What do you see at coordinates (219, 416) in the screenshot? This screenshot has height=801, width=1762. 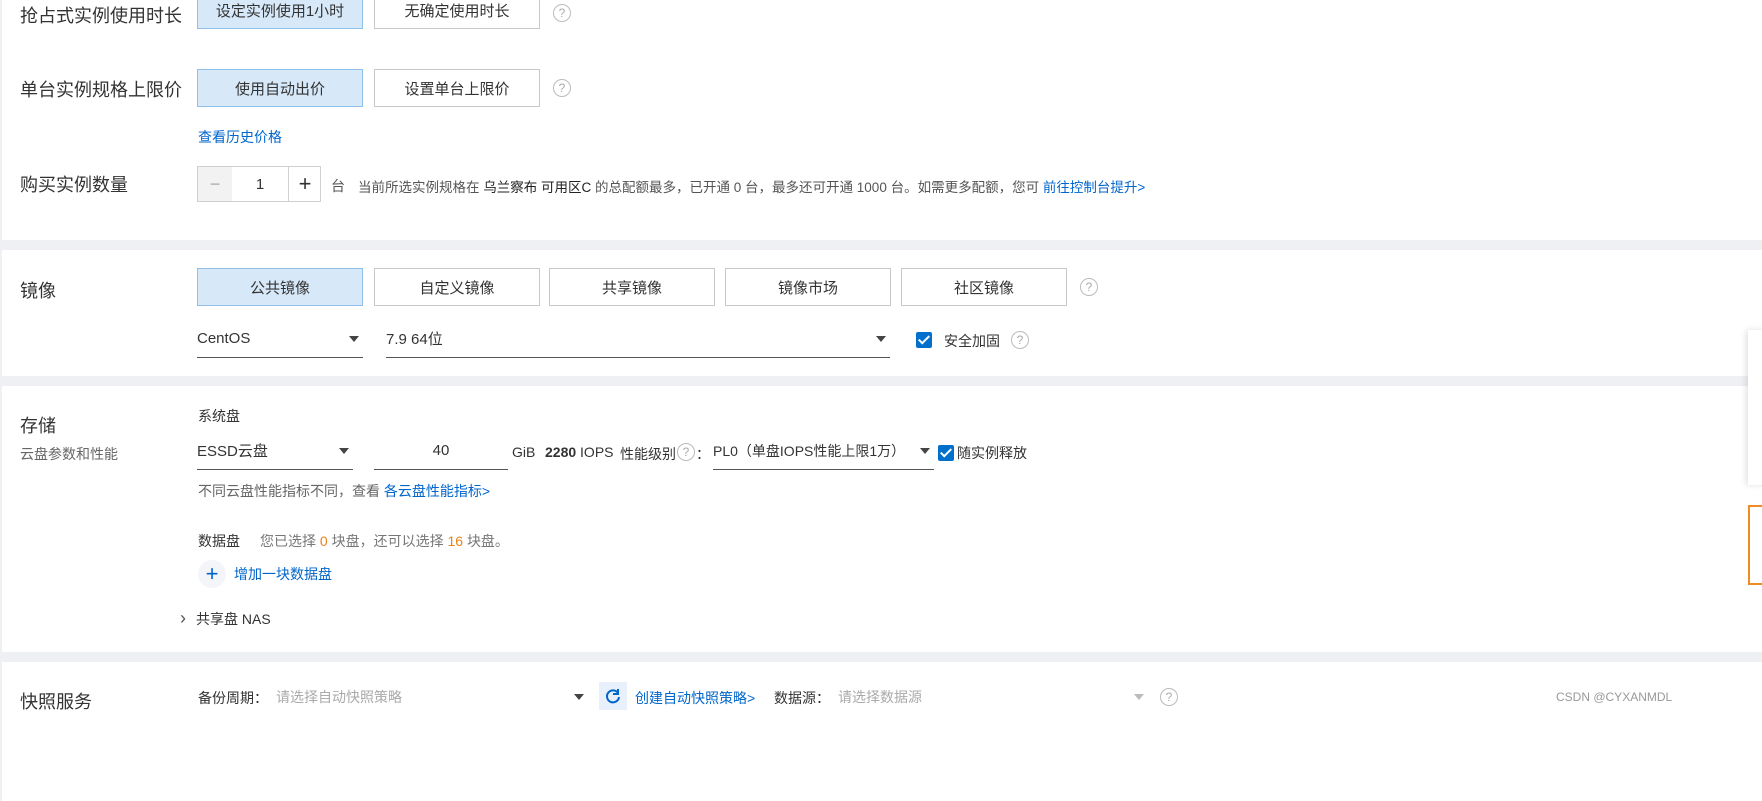 I see `system-disk-label: 系统盘` at bounding box center [219, 416].